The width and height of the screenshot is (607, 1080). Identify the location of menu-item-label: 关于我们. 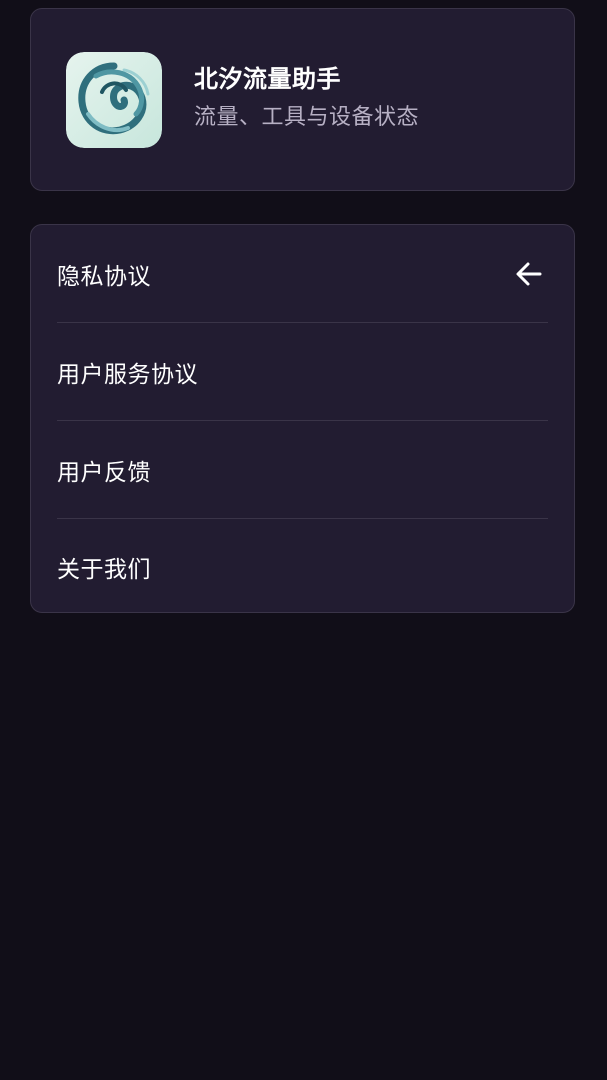
(104, 570).